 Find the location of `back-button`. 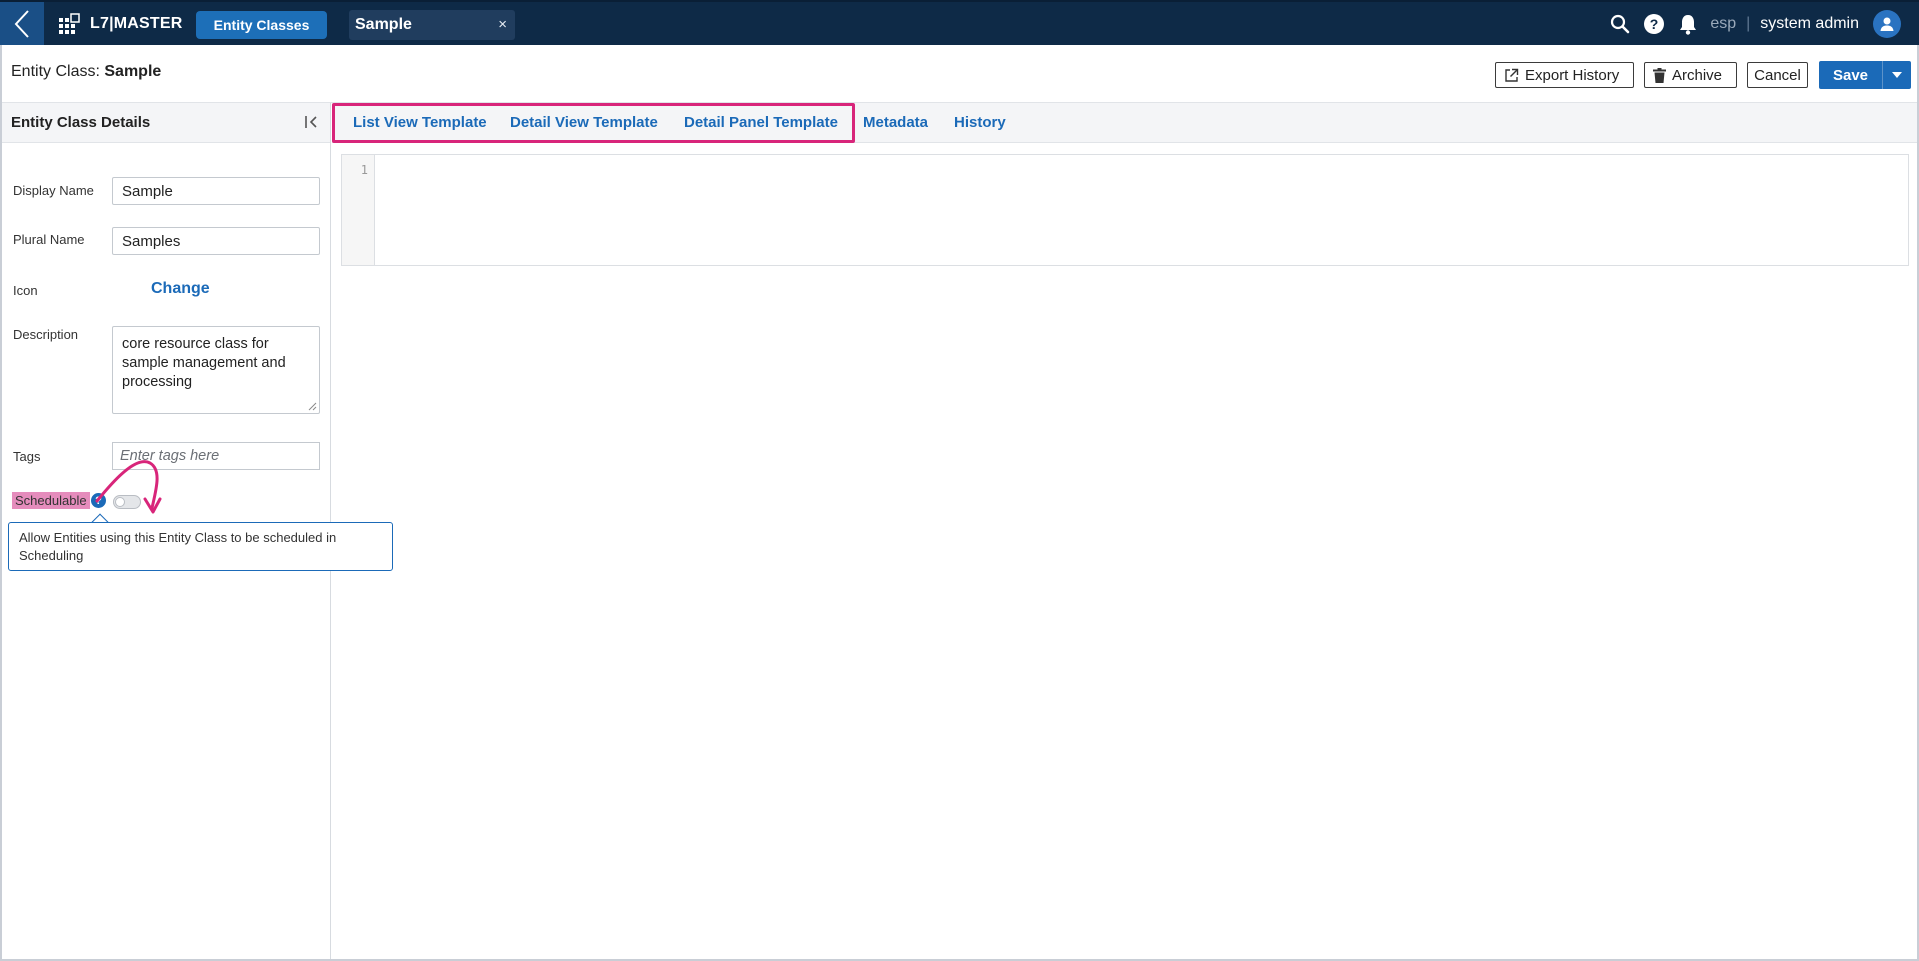

back-button is located at coordinates (22, 23).